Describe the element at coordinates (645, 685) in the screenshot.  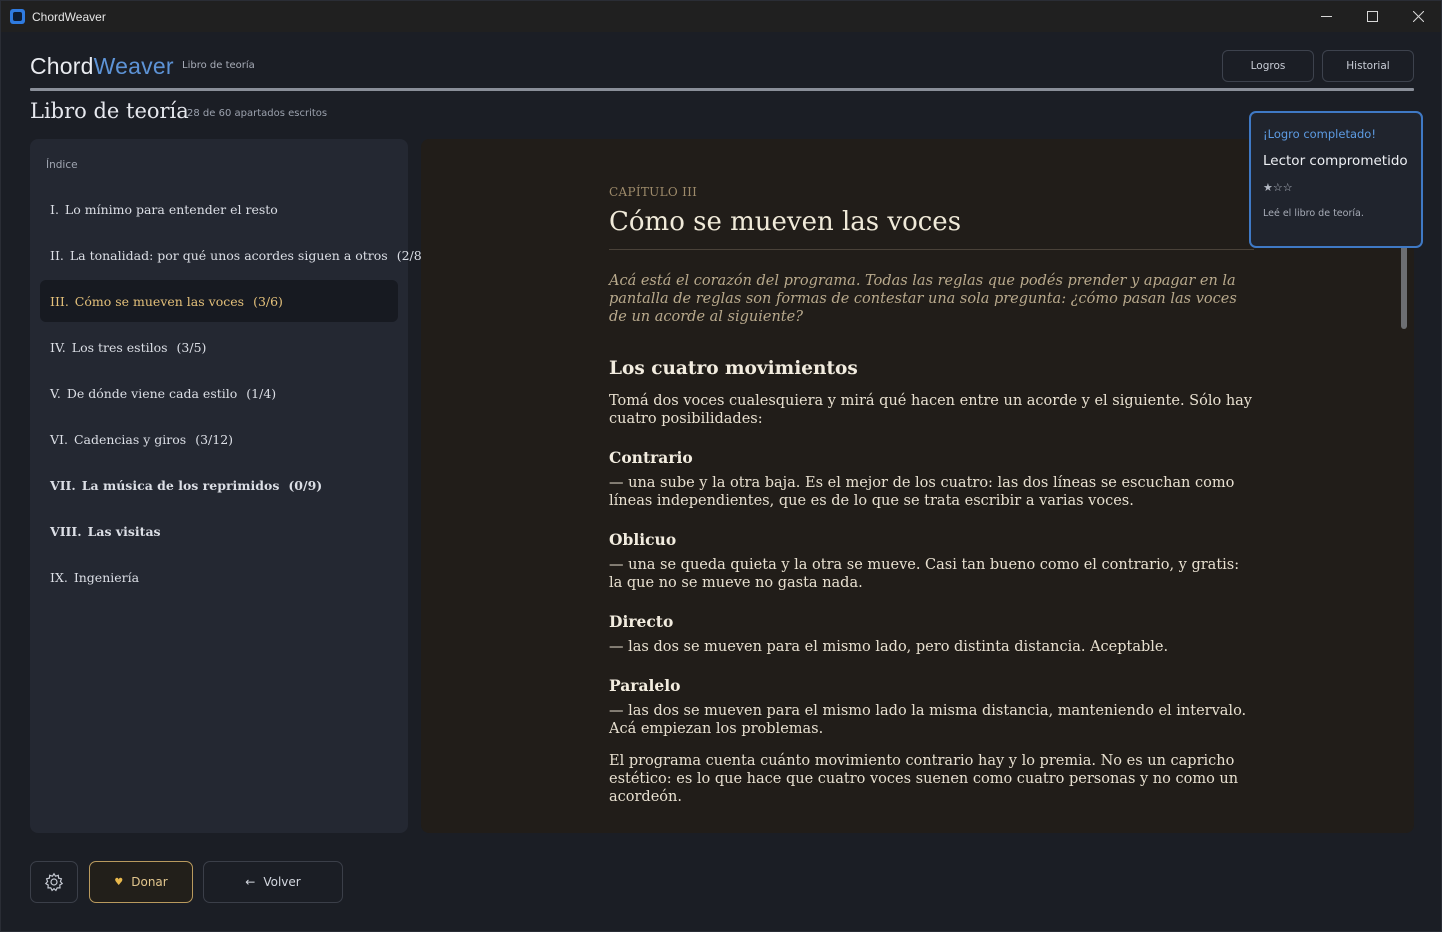
I see `movement-term: Paralelo` at that location.